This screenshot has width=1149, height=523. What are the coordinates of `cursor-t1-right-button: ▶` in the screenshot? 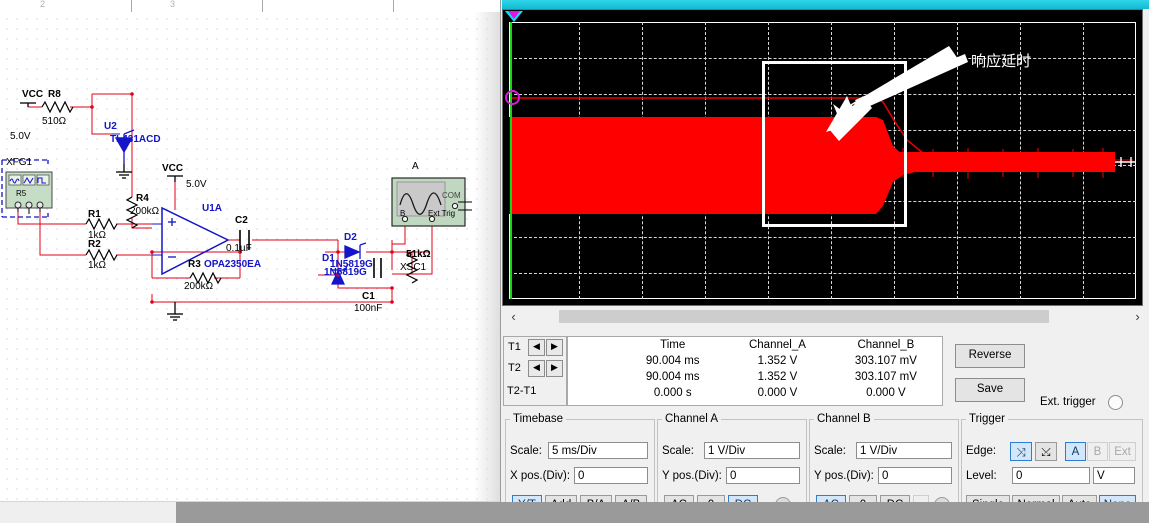 It's located at (554, 347).